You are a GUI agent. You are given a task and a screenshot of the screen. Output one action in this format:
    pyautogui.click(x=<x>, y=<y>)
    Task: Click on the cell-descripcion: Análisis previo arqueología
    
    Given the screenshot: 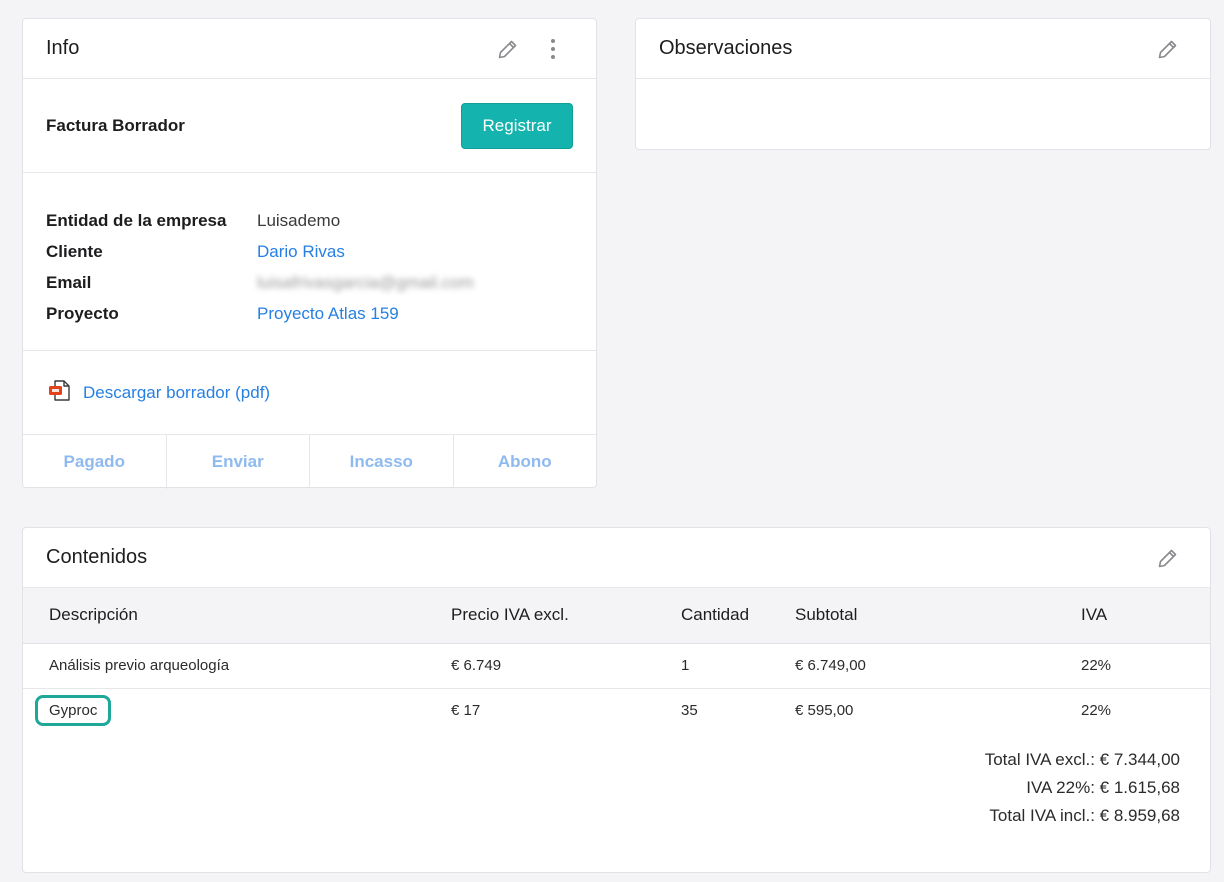 What is the action you would take?
    pyautogui.click(x=139, y=665)
    